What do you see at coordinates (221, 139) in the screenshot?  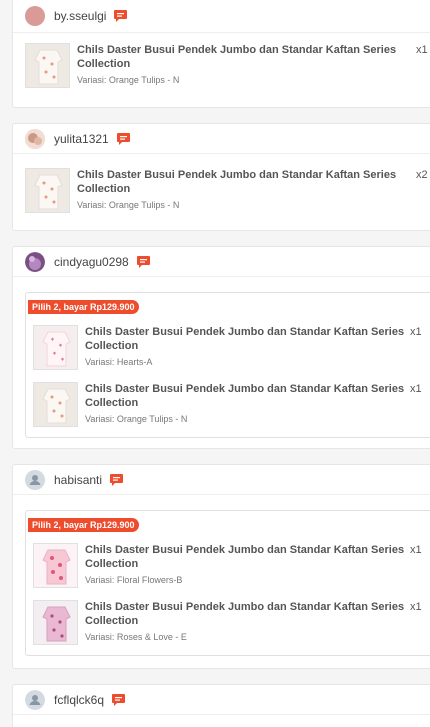 I see `card-header: yulita1321` at bounding box center [221, 139].